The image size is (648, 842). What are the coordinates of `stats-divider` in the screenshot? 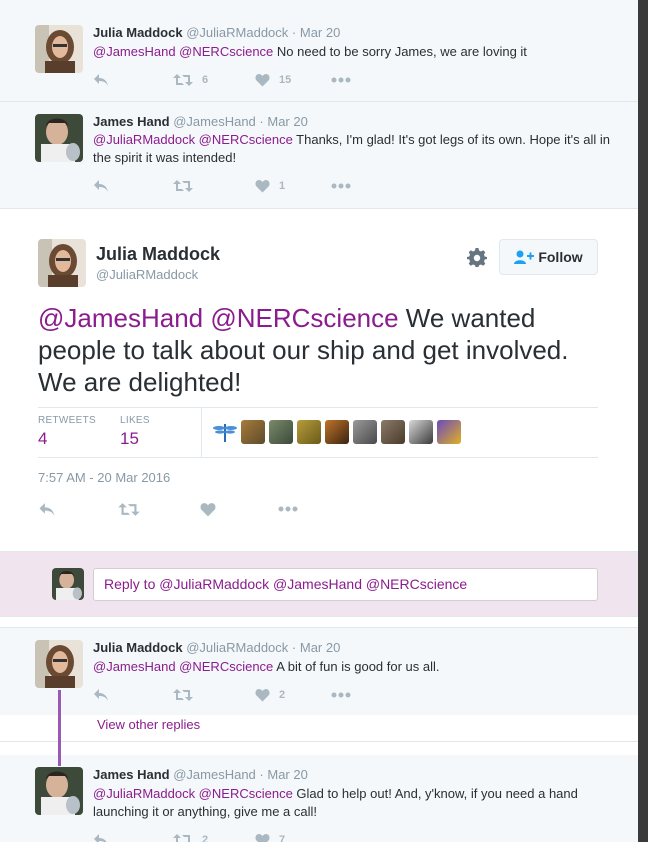 It's located at (201, 432).